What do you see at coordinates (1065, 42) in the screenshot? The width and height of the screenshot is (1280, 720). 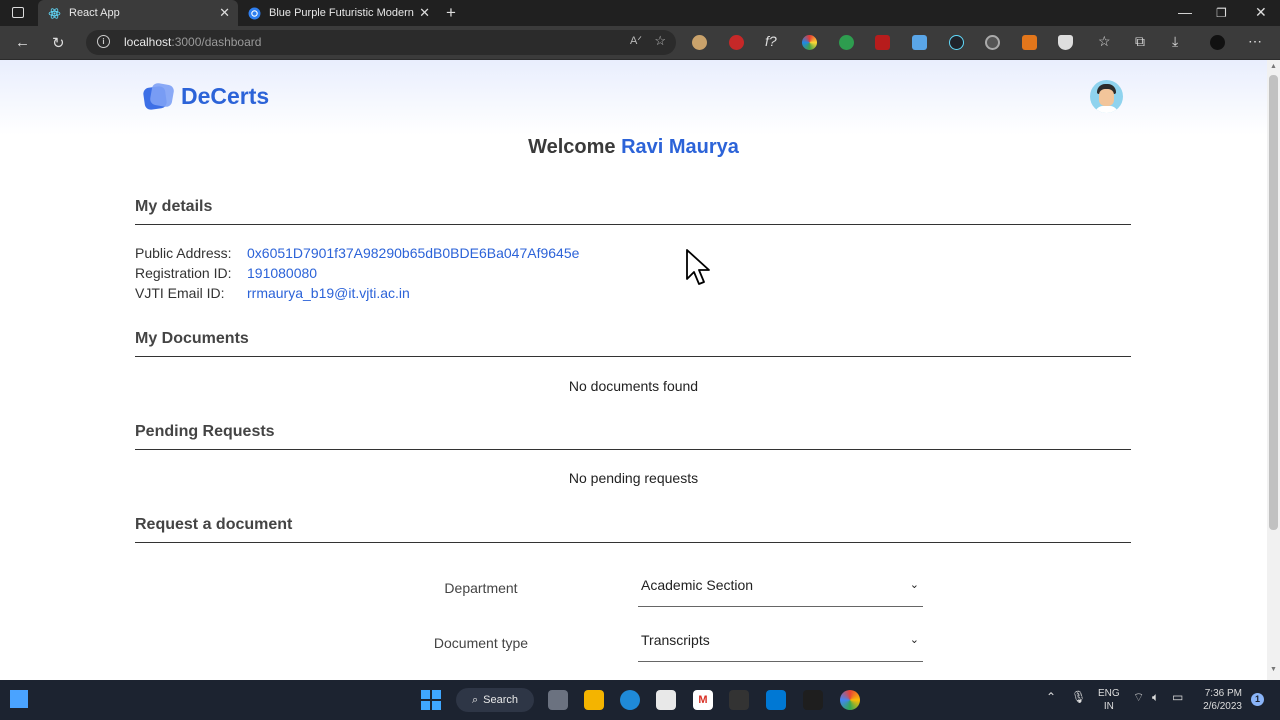 I see `shield-icon` at bounding box center [1065, 42].